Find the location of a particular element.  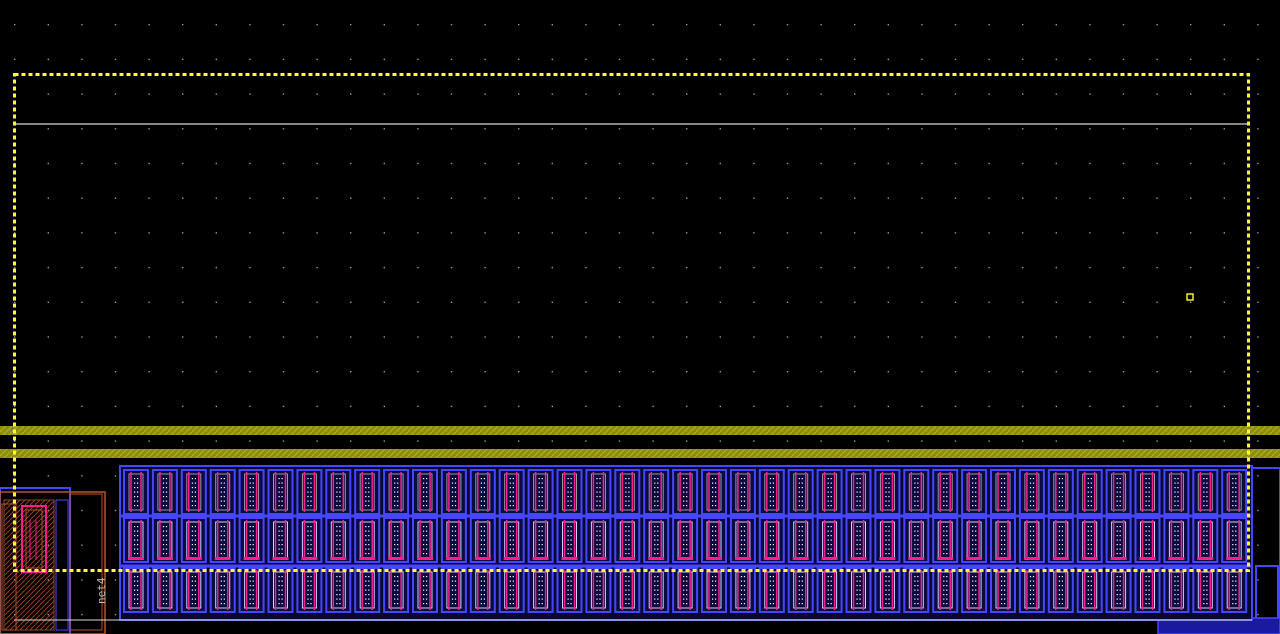

power-rails is located at coordinates (640, 442).